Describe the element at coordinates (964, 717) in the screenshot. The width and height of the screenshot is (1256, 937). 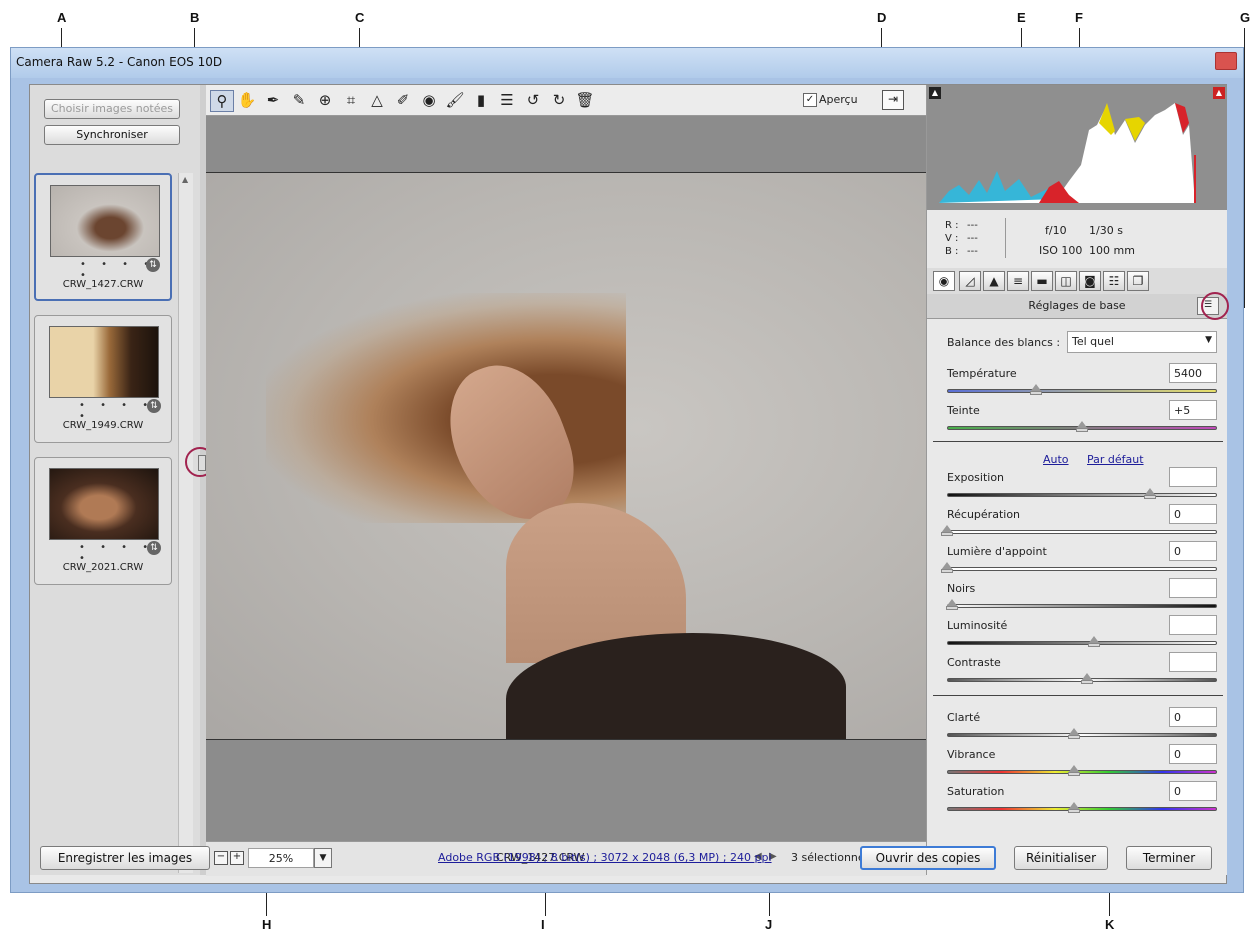
I see `slider-label: Clarté` at that location.